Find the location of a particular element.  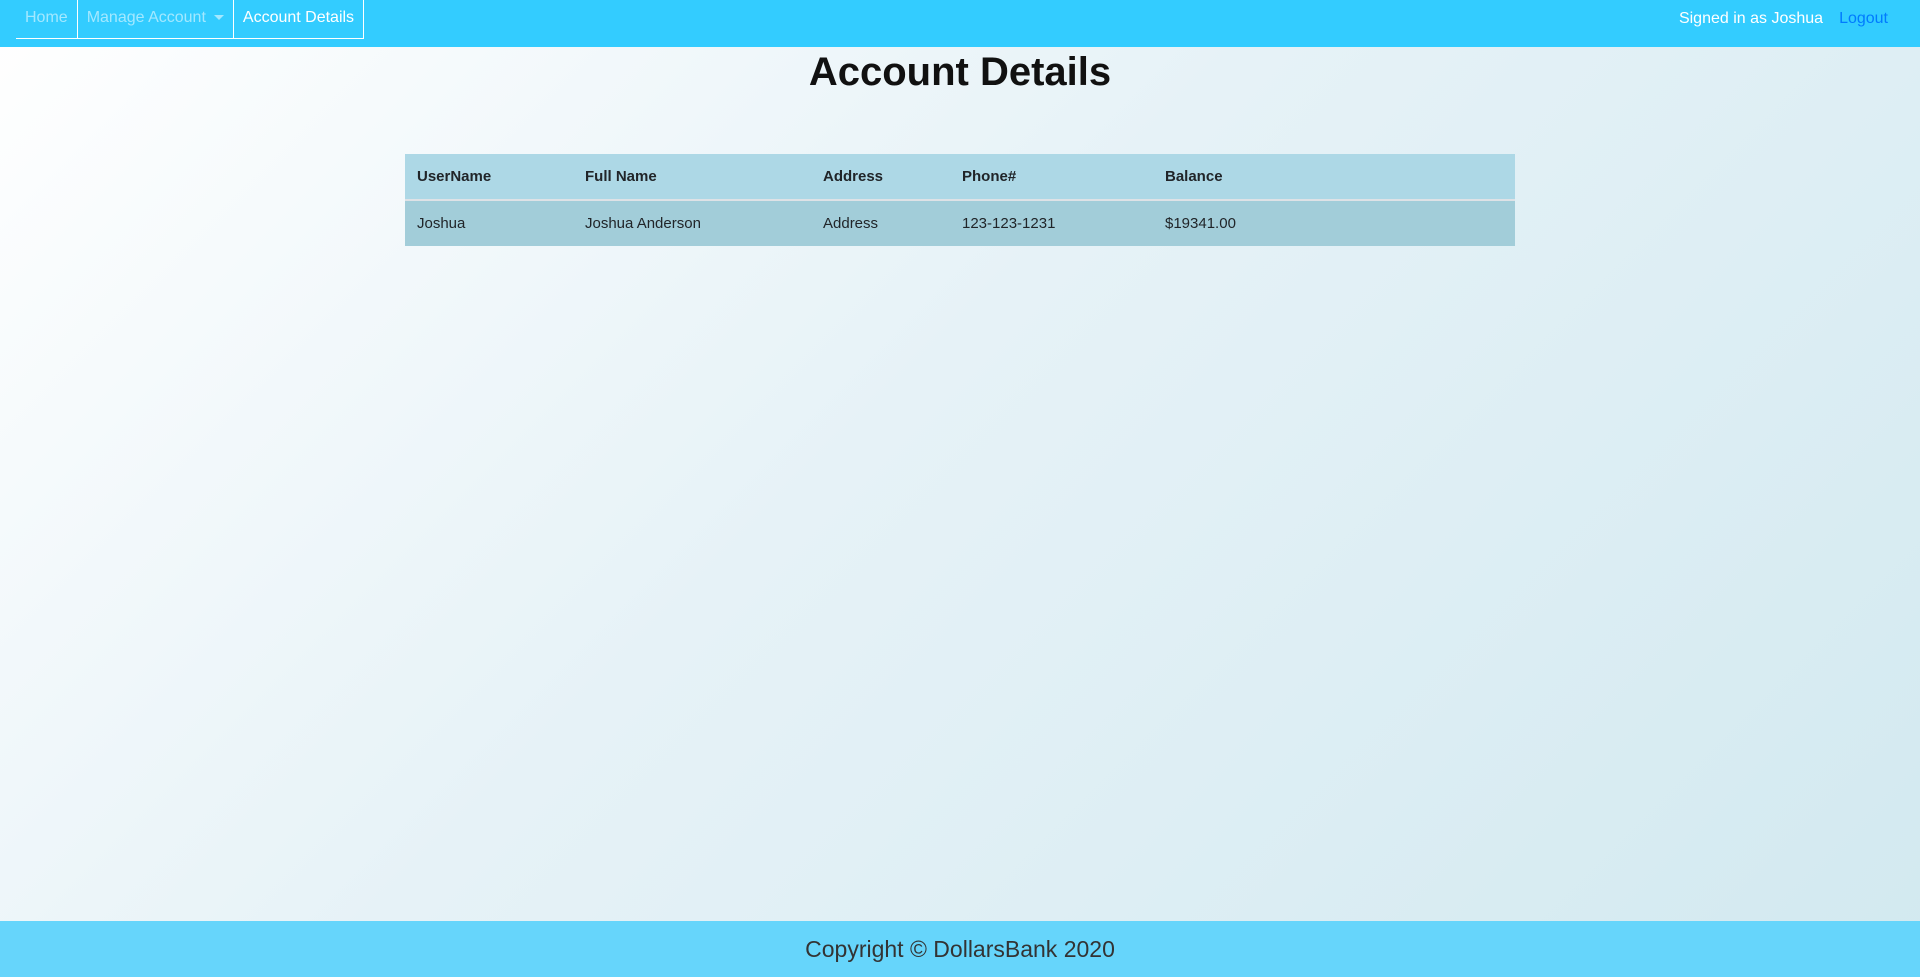

nav-account-details: Account Details is located at coordinates (298, 19).